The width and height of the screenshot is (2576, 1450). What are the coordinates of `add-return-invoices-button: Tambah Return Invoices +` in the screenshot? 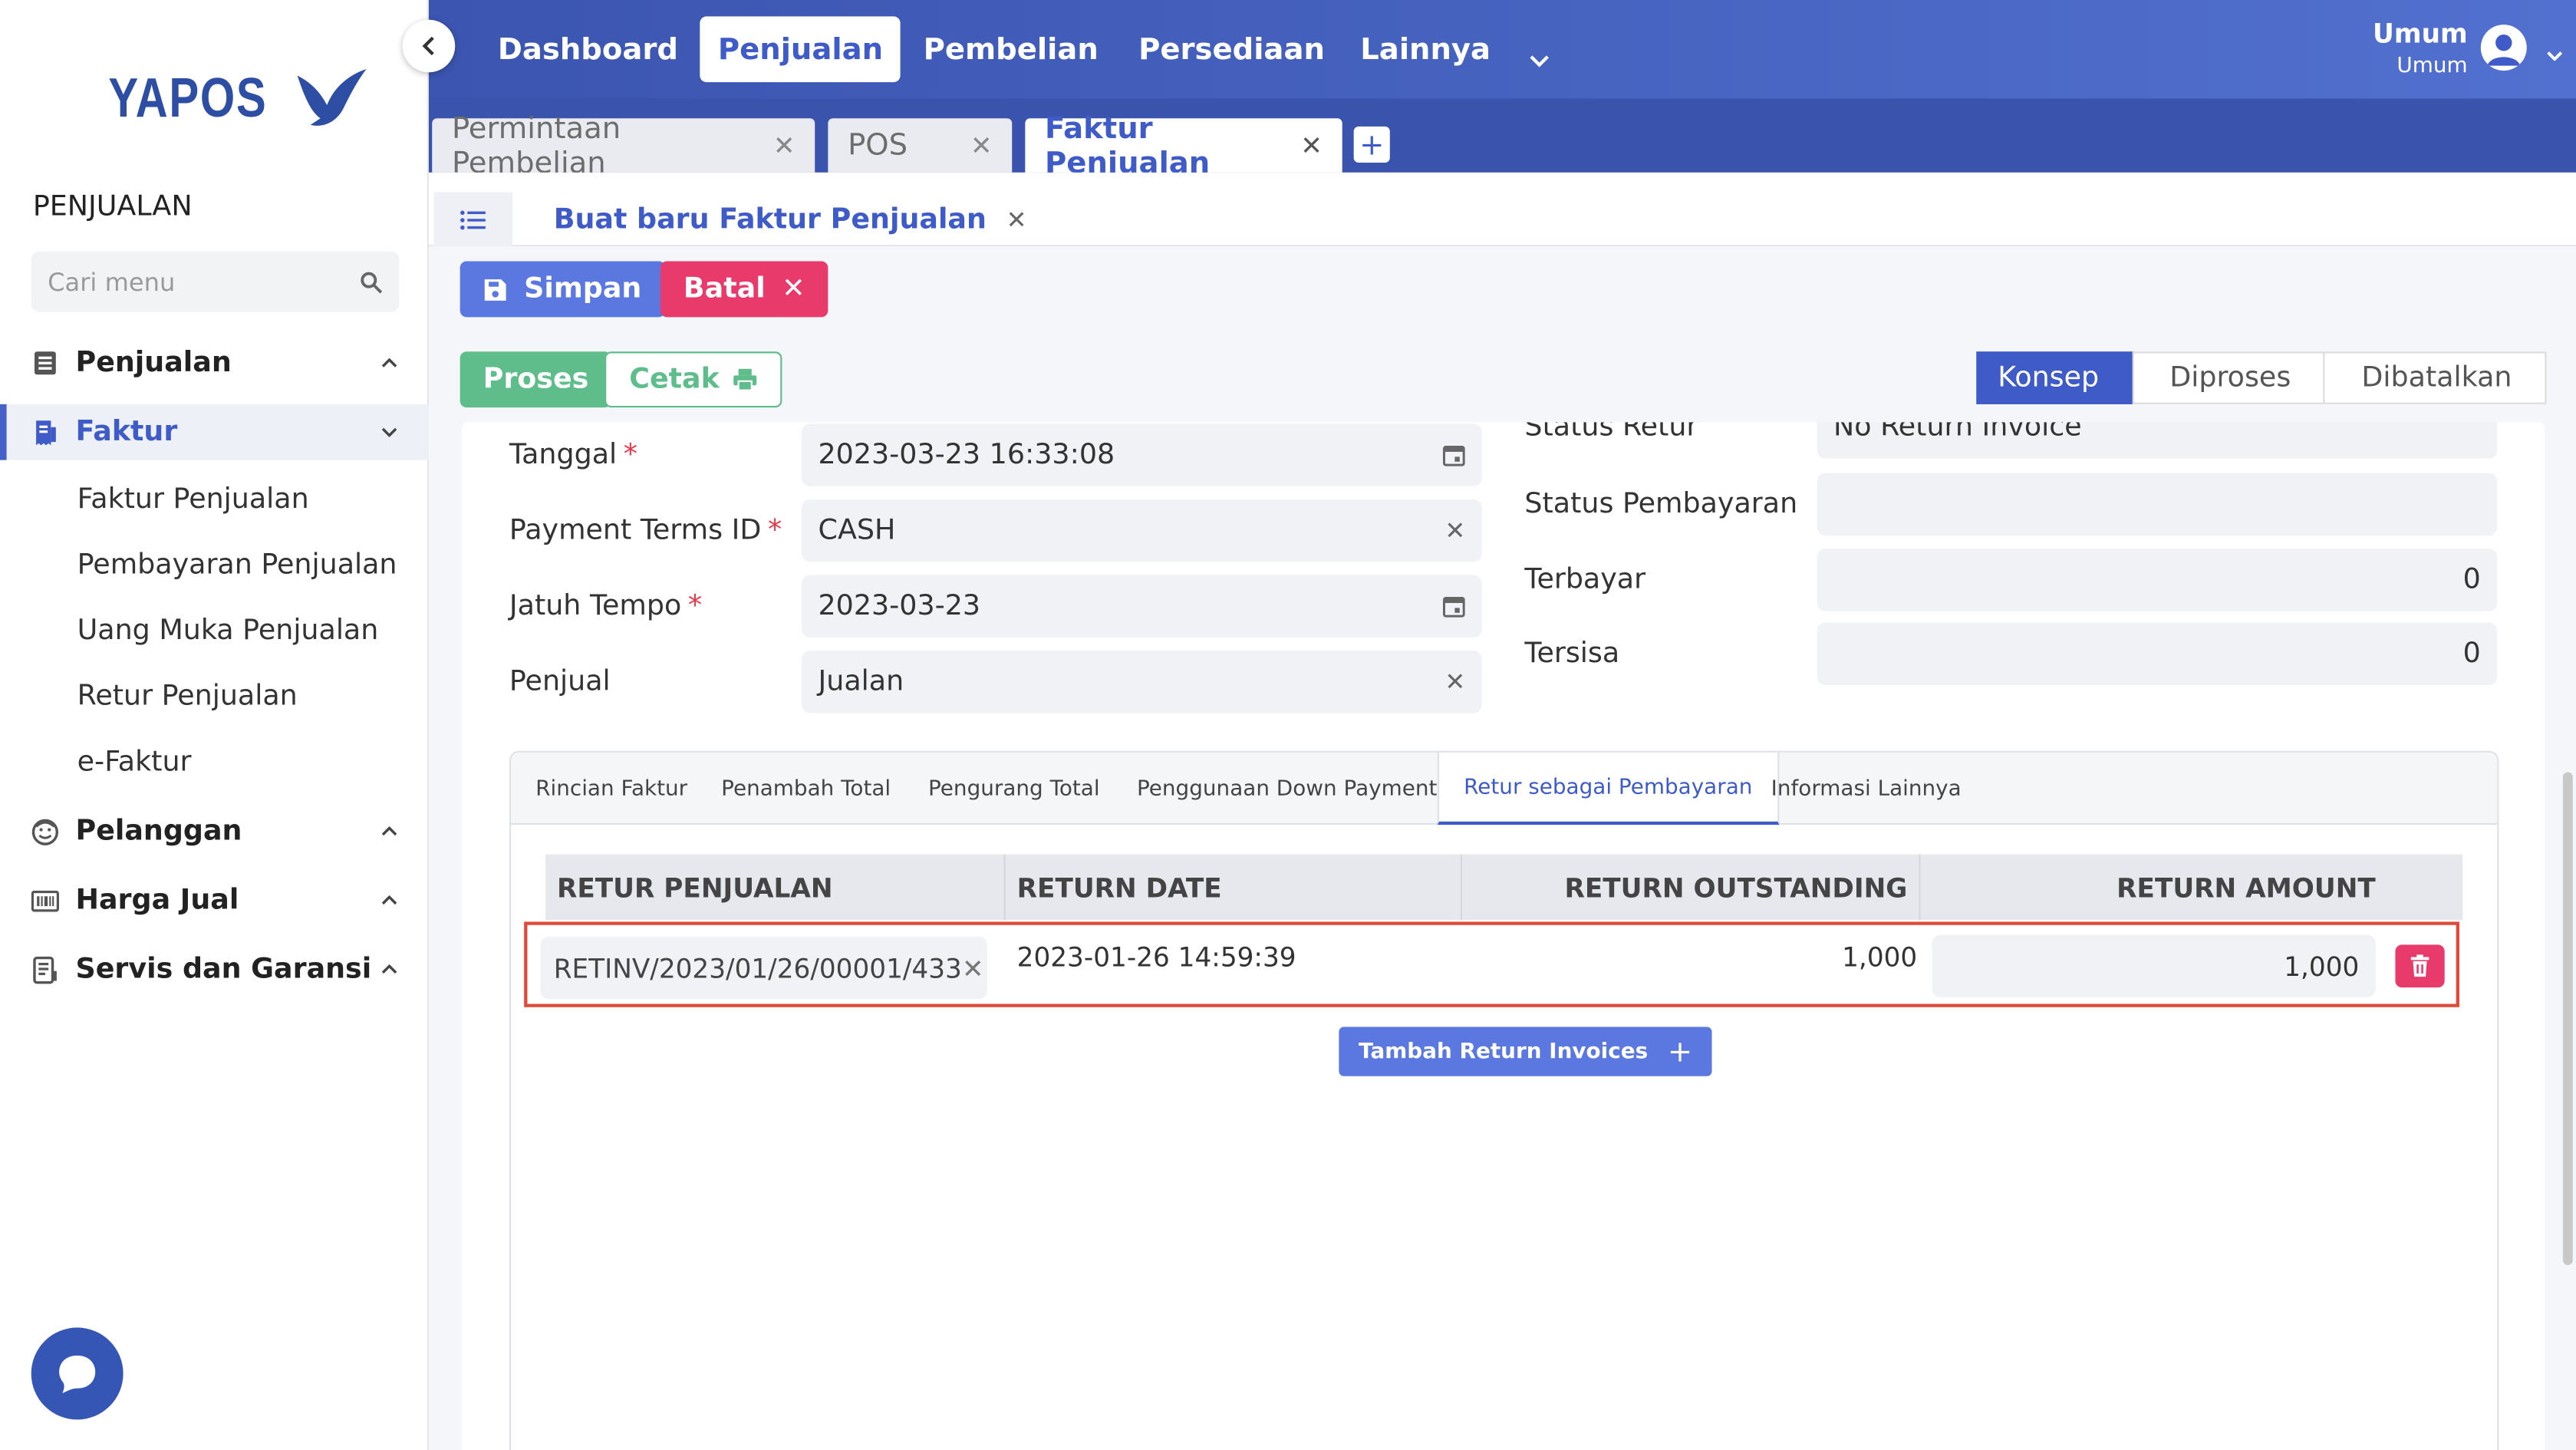 It's located at (1525, 1051).